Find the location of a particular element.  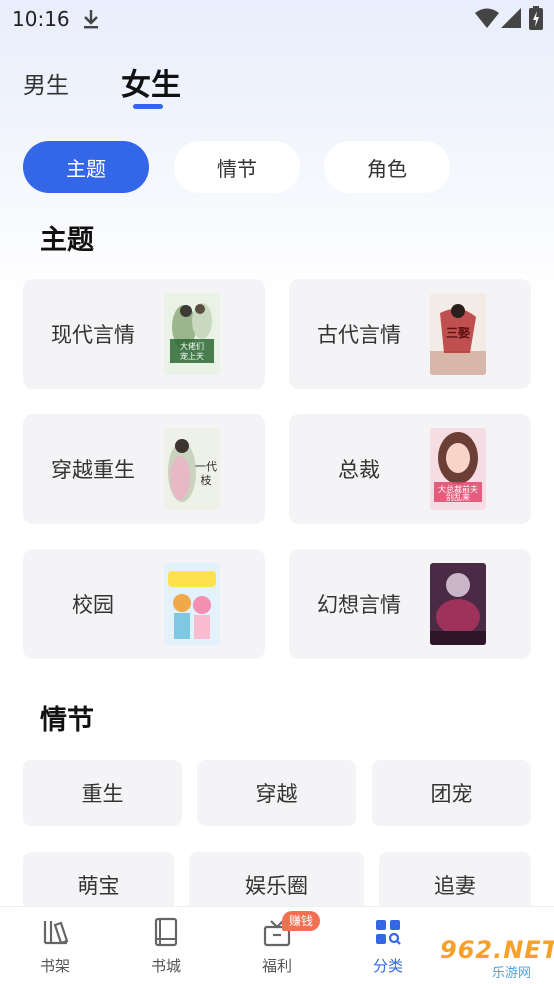

svg-text: 三娶 is located at coordinates (458, 333).